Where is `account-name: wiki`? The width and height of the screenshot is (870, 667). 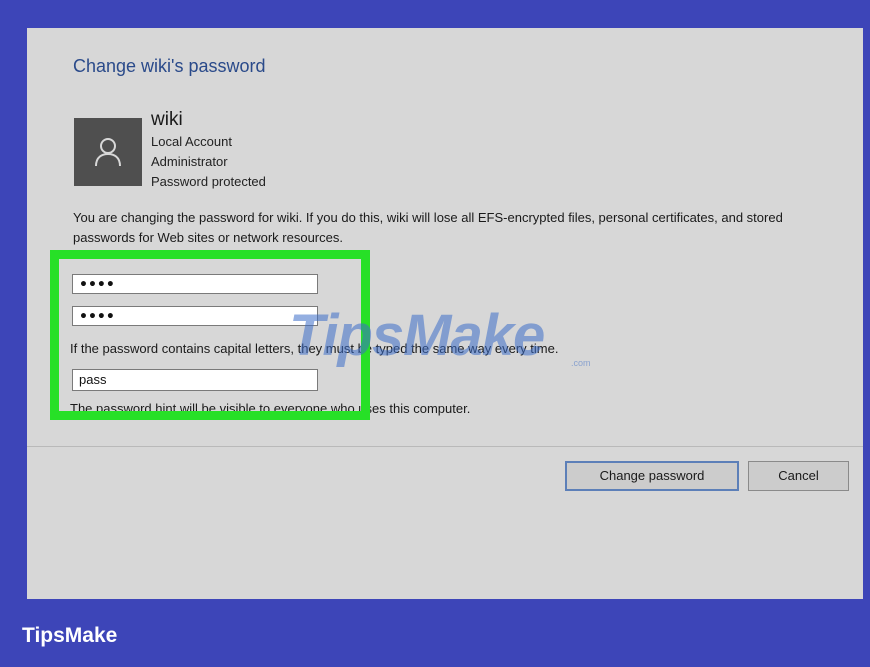 account-name: wiki is located at coordinates (167, 119).